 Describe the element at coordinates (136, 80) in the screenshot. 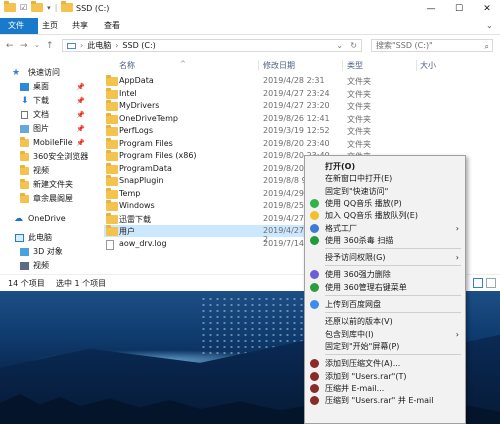

I see `file-name: AppData` at that location.